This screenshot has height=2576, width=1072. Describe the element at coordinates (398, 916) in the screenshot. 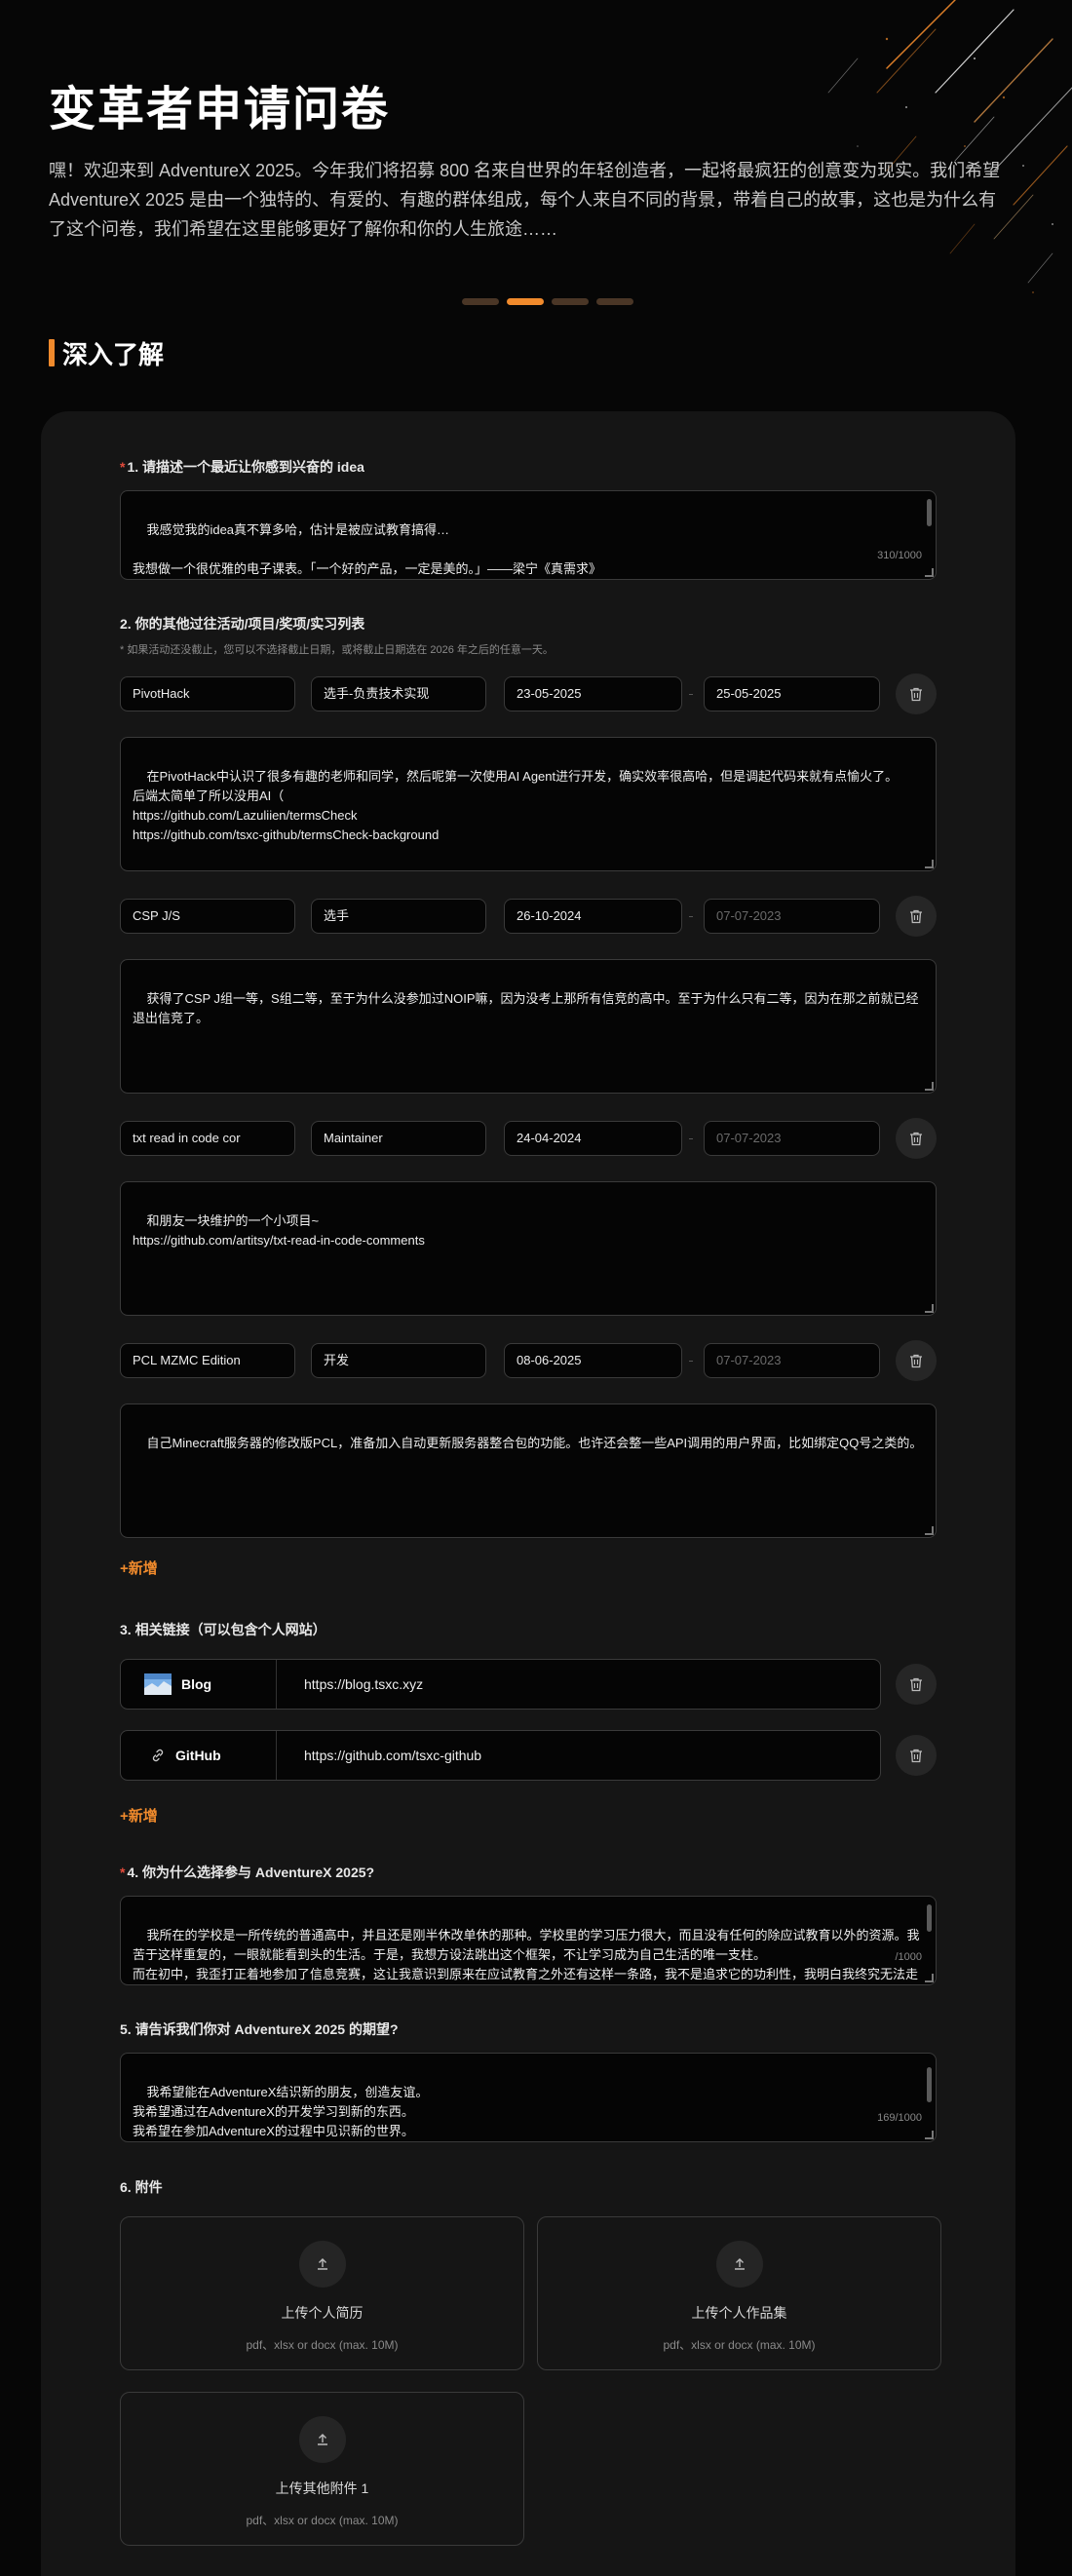

I see `activity-role-input: 选手` at that location.